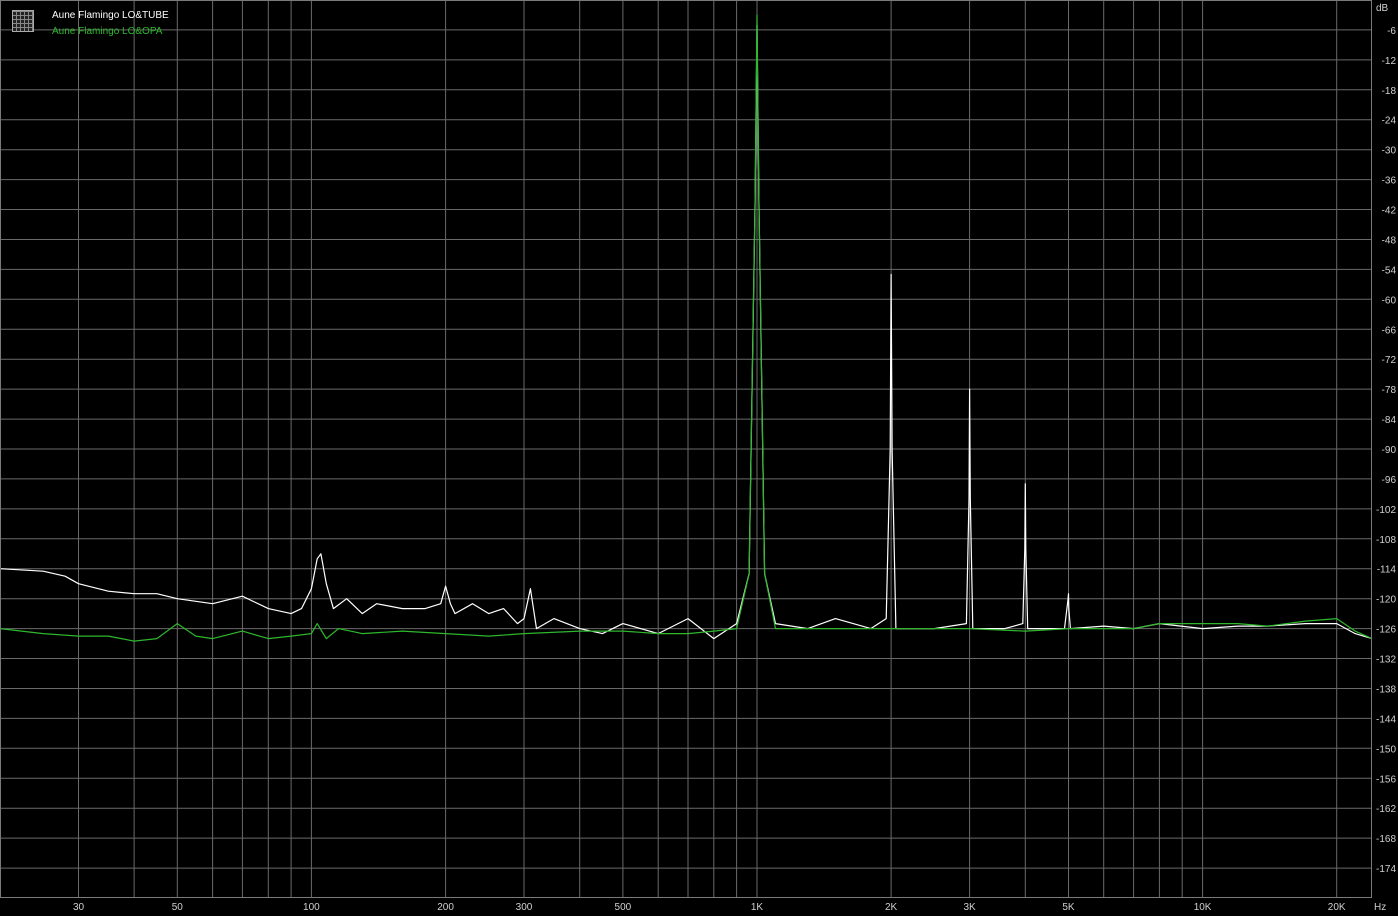 The height and width of the screenshot is (916, 1398). What do you see at coordinates (1386, 719) in the screenshot?
I see `y-tick-label: -144` at bounding box center [1386, 719].